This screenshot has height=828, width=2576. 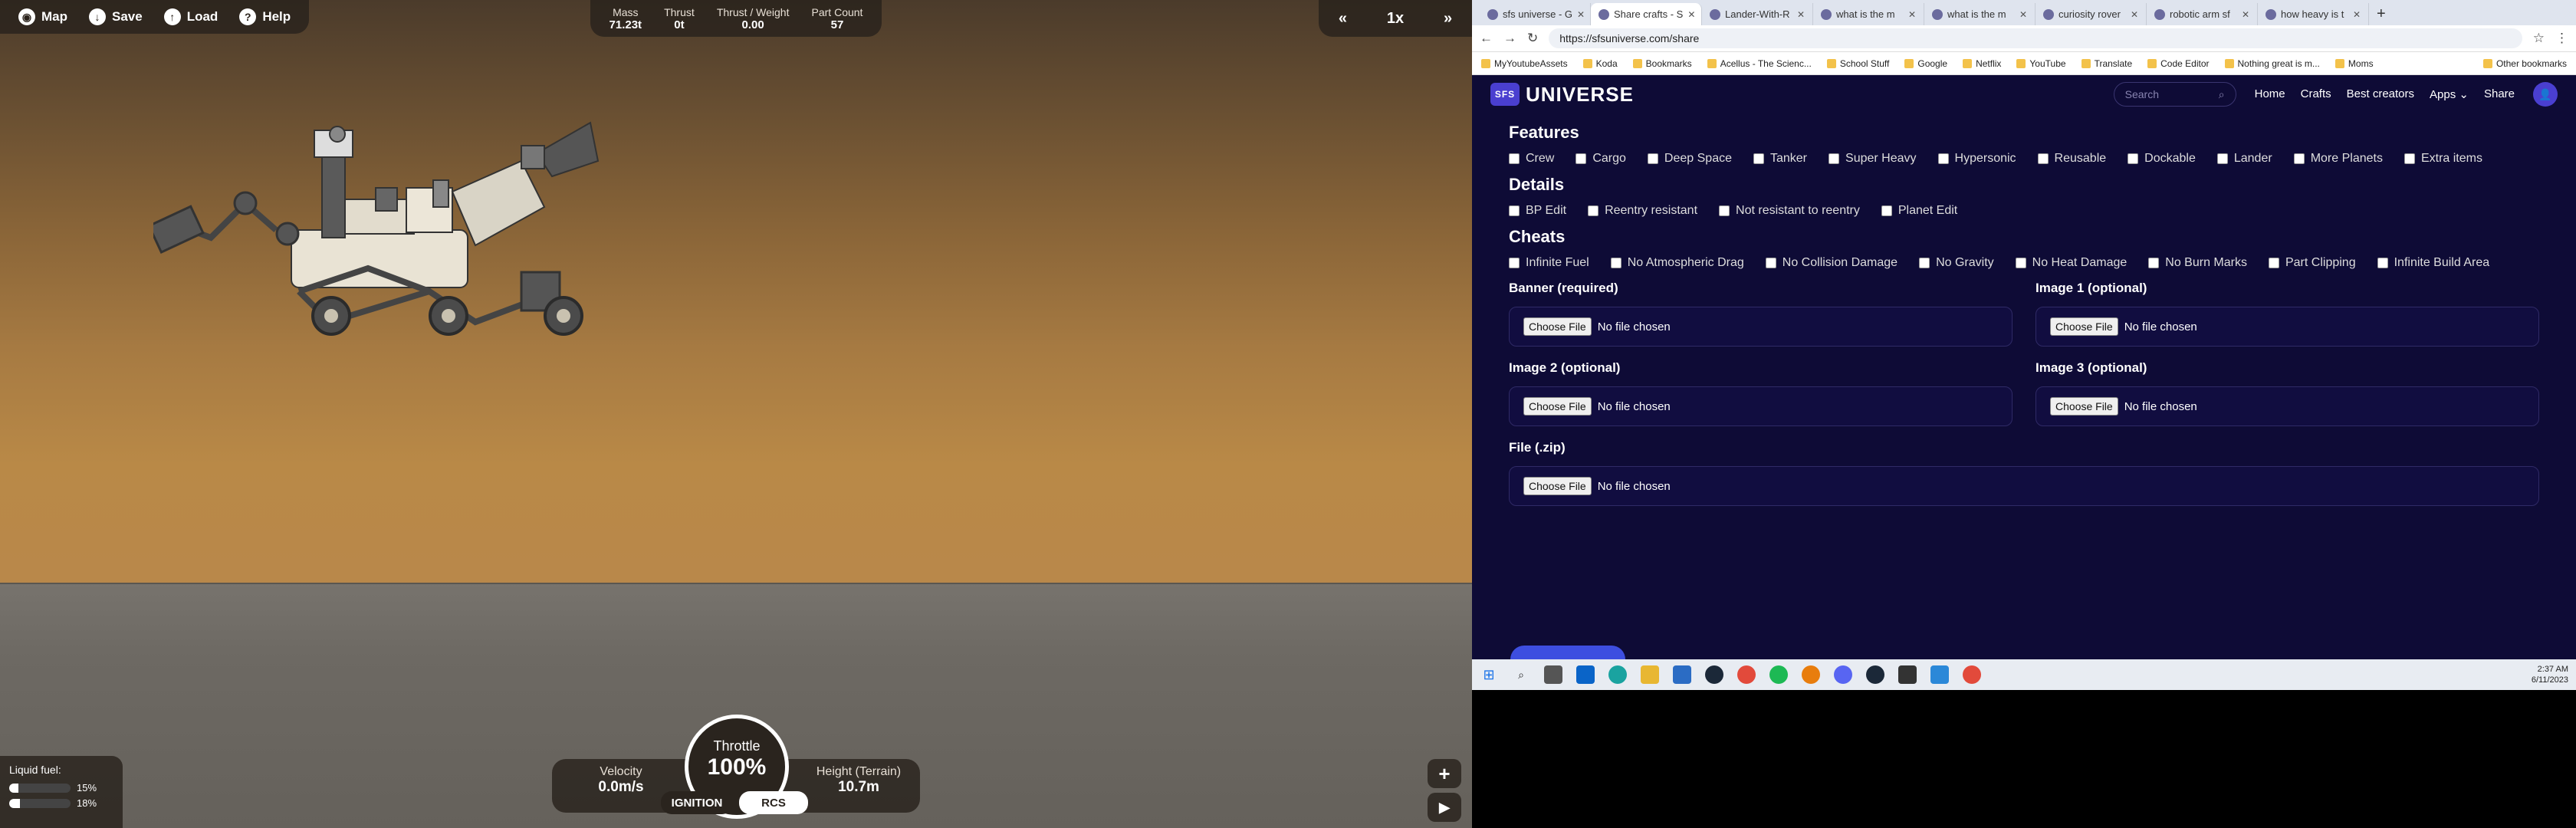 What do you see at coordinates (1535, 14) in the screenshot?
I see `browser-tab: sfs universe - G ✕` at bounding box center [1535, 14].